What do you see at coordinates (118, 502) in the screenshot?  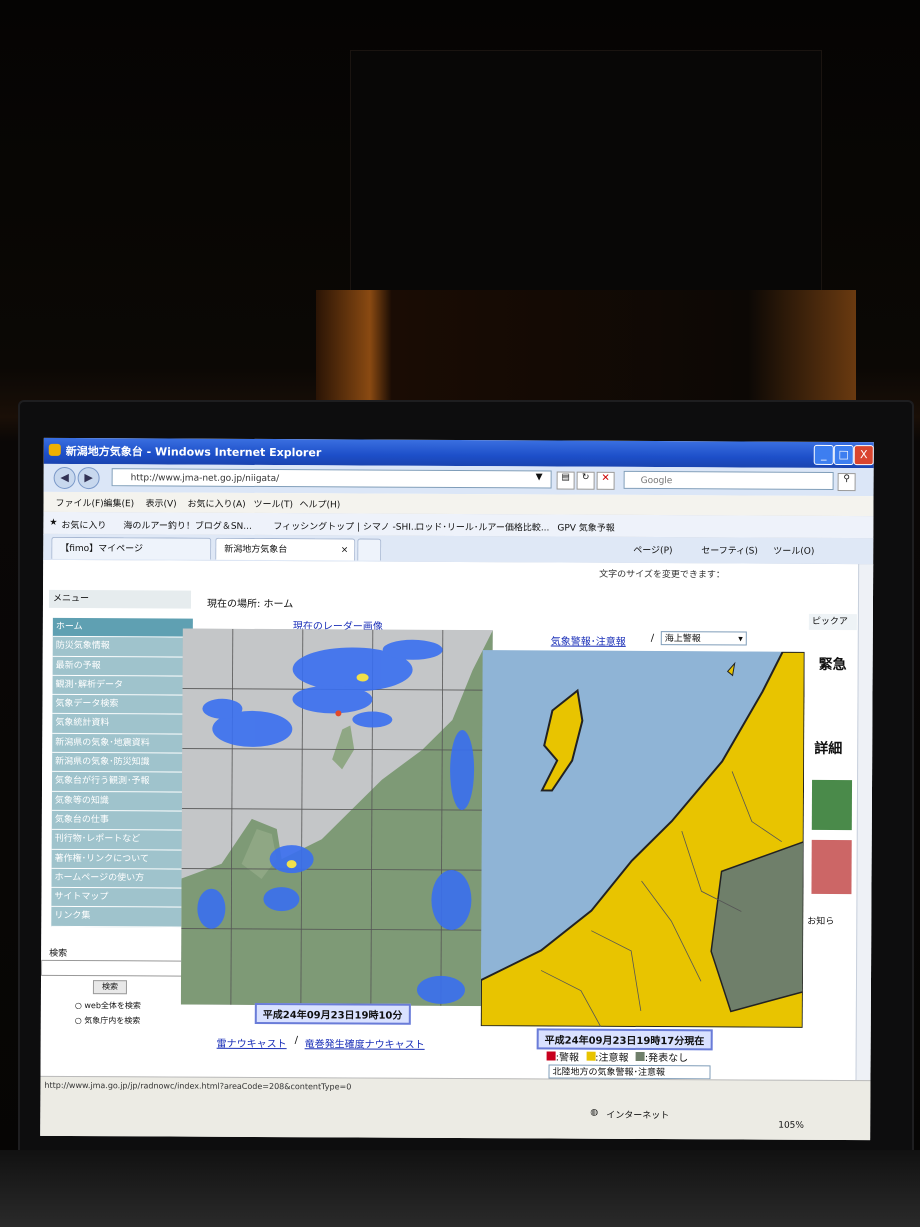 I see `menu-edit: 編集(E)` at bounding box center [118, 502].